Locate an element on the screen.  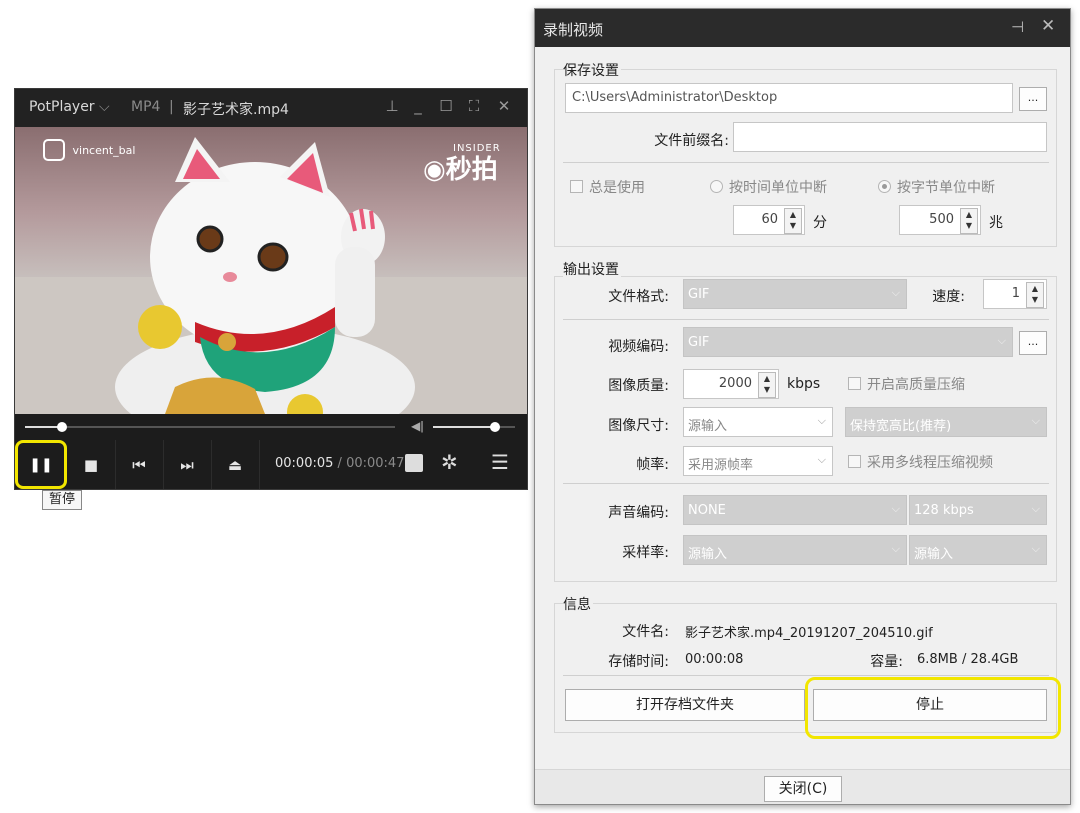
multithread-label: 采用多线程压缩视频 is located at coordinates (930, 463).